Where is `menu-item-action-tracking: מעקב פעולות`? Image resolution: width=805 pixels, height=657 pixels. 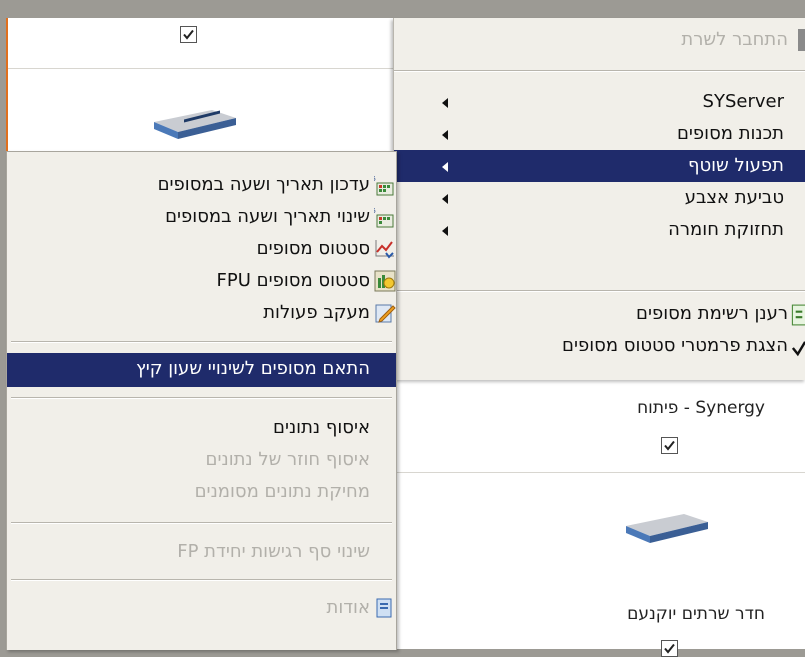
menu-item-action-tracking: מעקב פעולות is located at coordinates (201, 313).